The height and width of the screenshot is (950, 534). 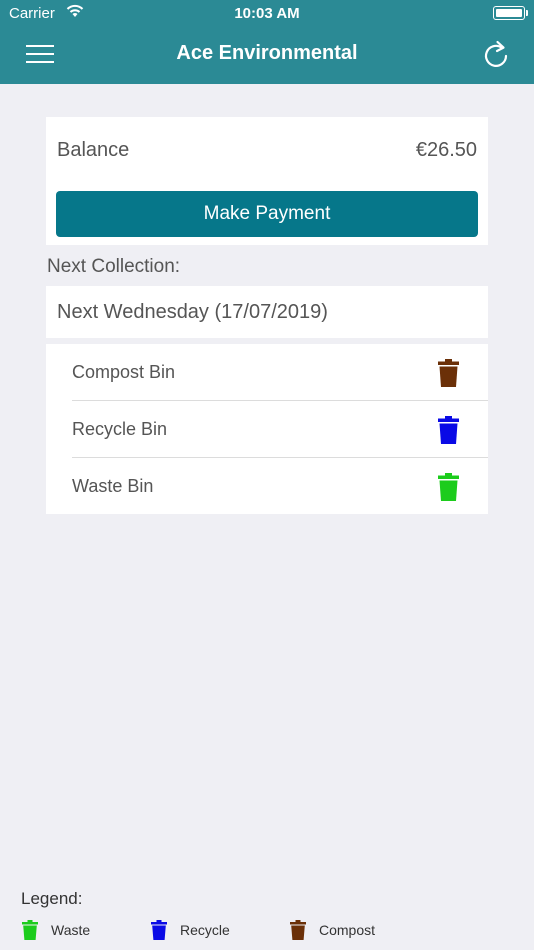 What do you see at coordinates (267, 53) in the screenshot?
I see `app-title: Ace Environmental` at bounding box center [267, 53].